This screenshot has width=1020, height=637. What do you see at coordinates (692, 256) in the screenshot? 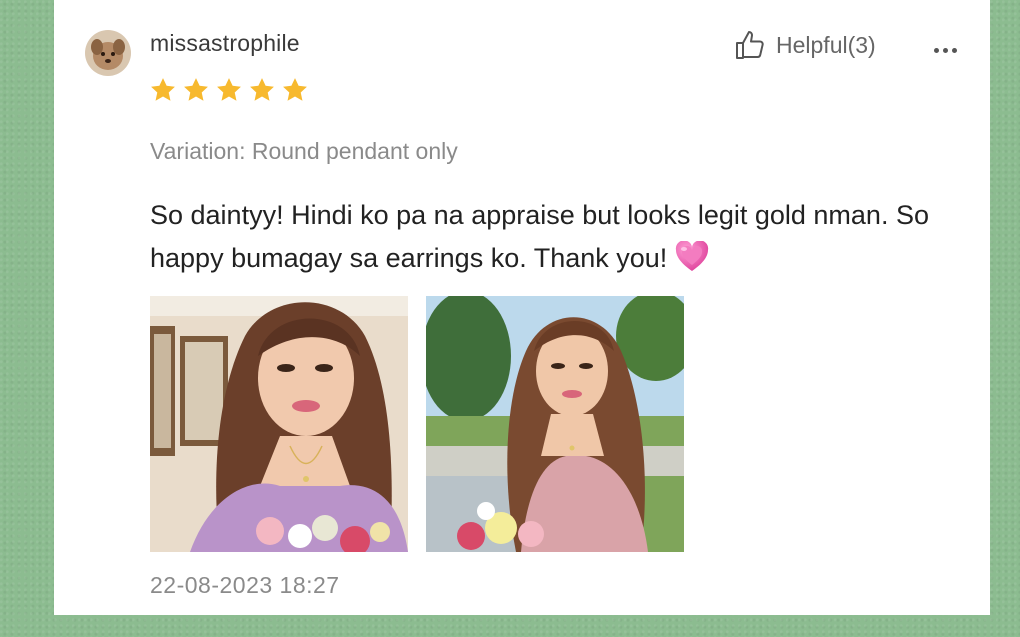
I see `pink-heart-emoji-icon` at bounding box center [692, 256].